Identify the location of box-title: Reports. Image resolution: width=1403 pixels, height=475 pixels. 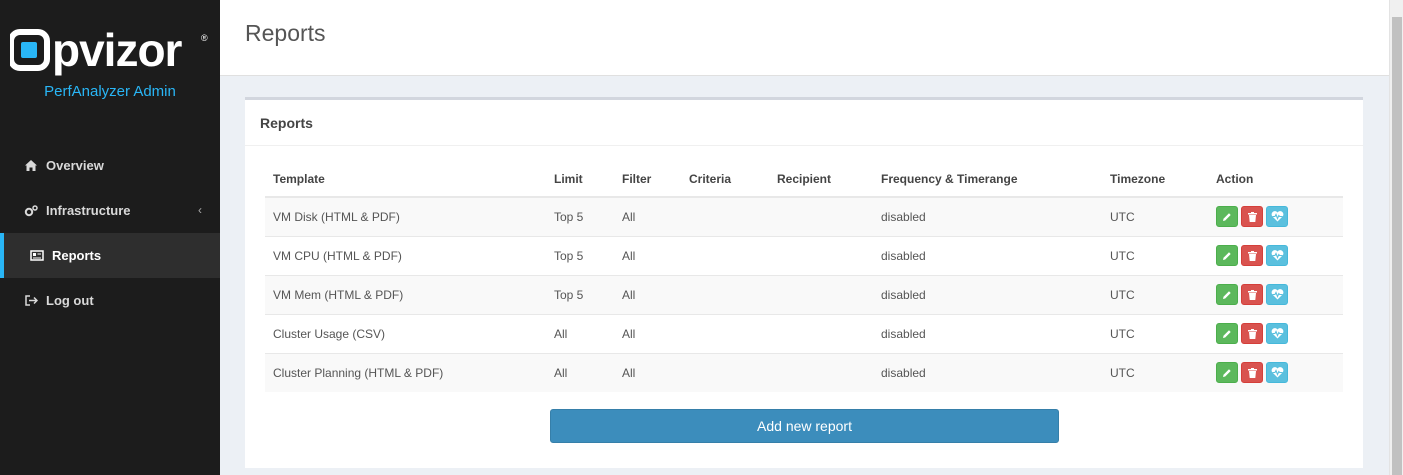
(804, 123).